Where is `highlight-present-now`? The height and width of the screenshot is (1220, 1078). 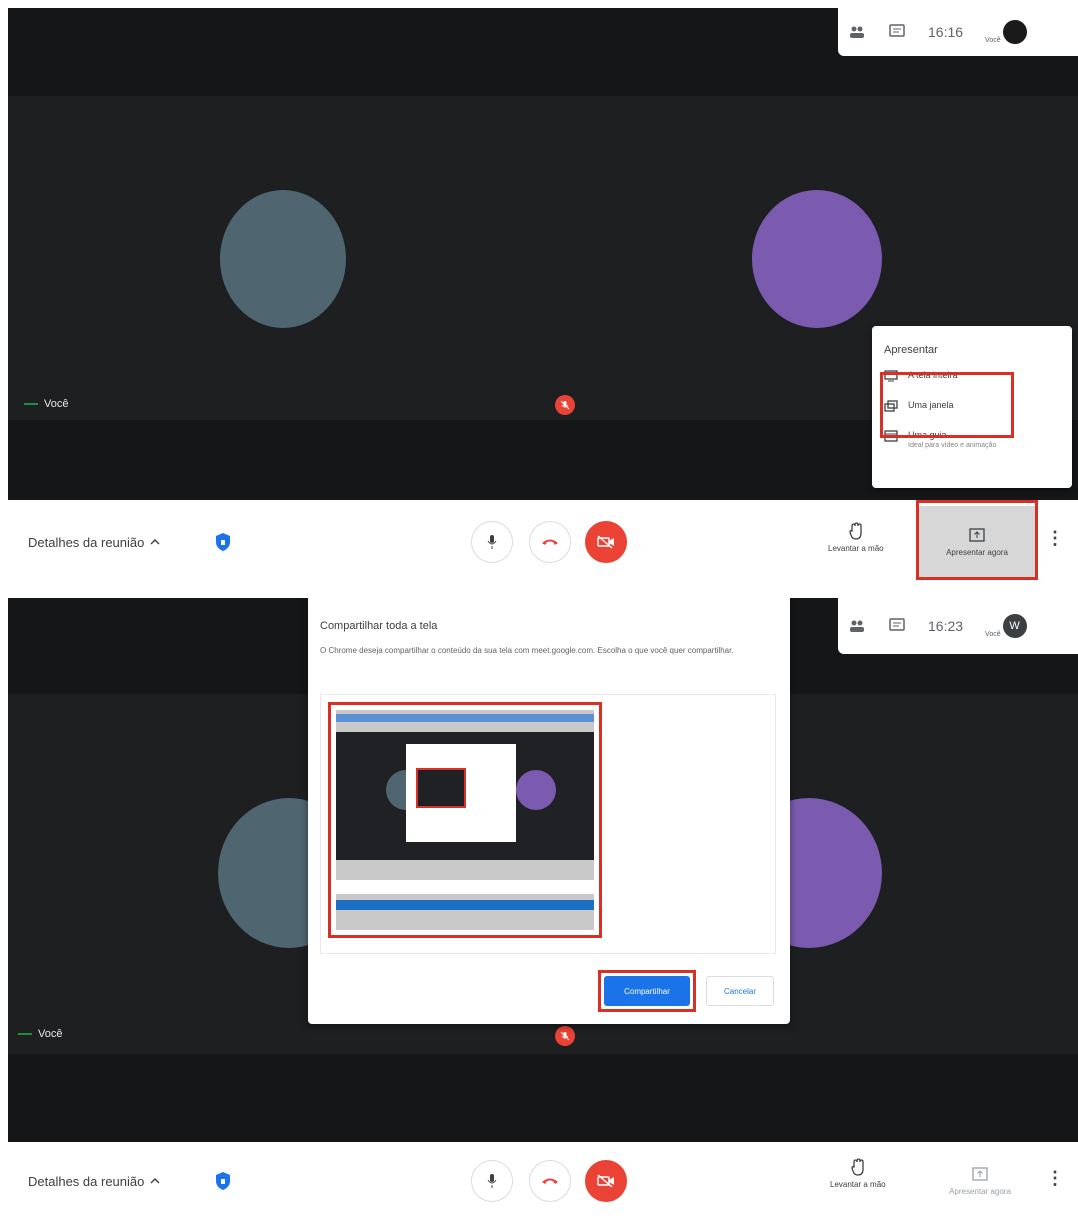
highlight-present-now is located at coordinates (977, 540).